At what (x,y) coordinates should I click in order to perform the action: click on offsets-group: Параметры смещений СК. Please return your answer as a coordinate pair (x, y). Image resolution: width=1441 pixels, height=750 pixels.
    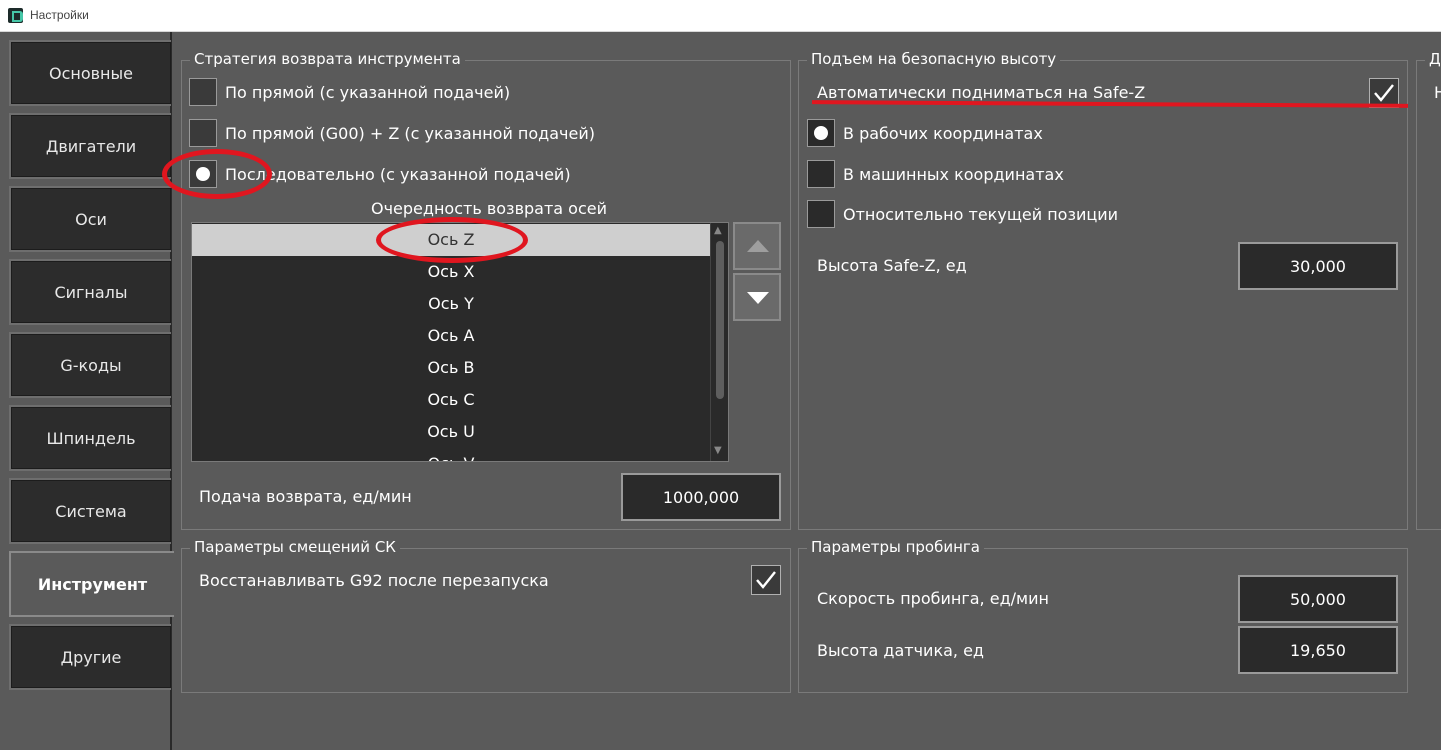
    Looking at the image, I should click on (486, 615).